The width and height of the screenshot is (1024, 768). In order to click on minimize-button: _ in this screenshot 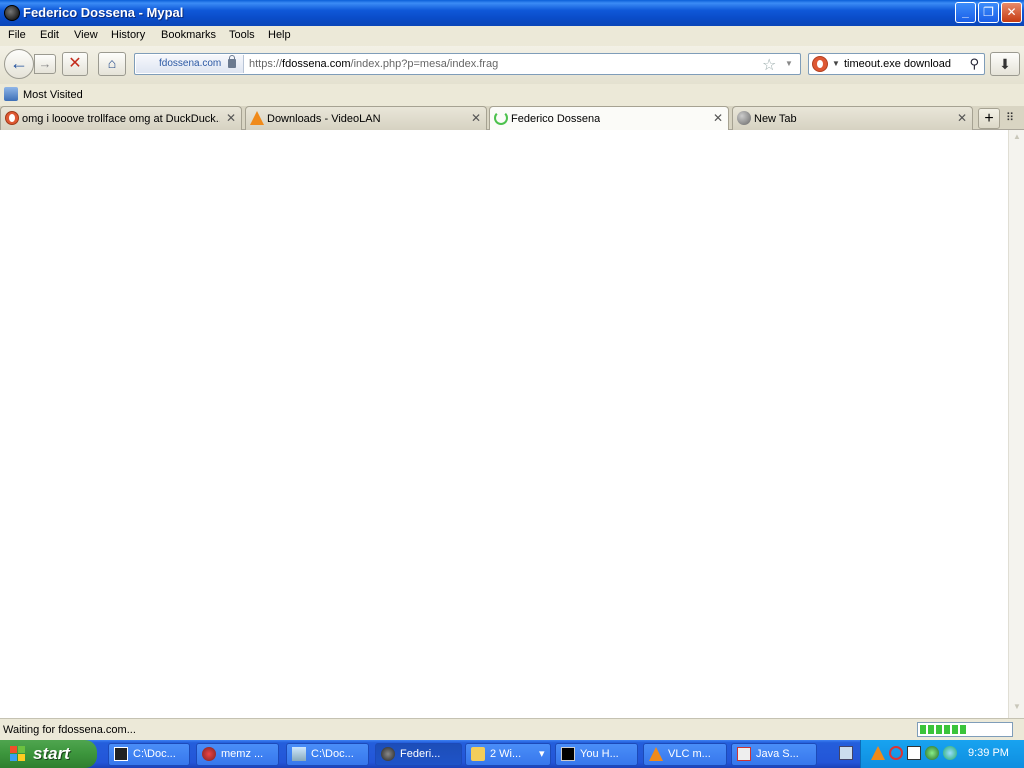, I will do `click(965, 12)`.